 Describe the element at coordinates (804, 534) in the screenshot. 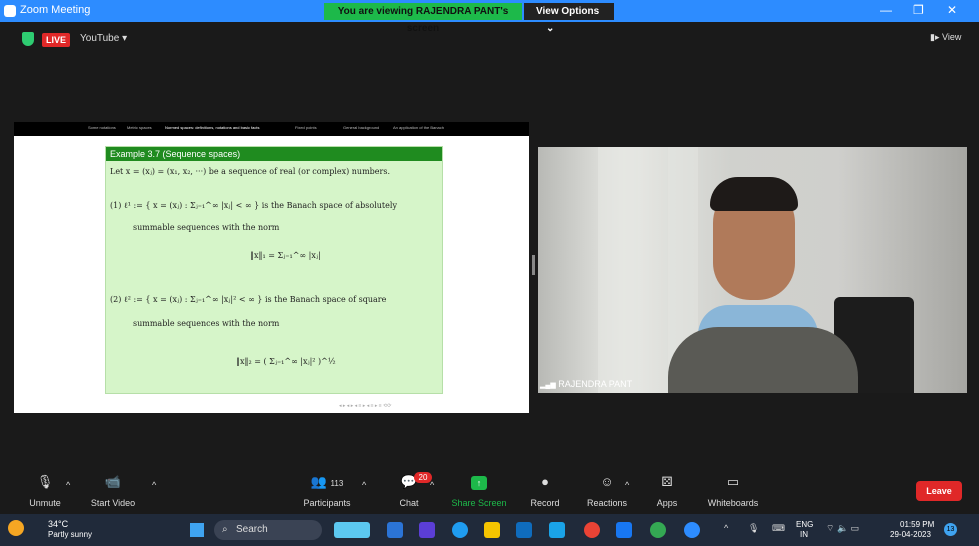

I see `input-region: IN` at that location.